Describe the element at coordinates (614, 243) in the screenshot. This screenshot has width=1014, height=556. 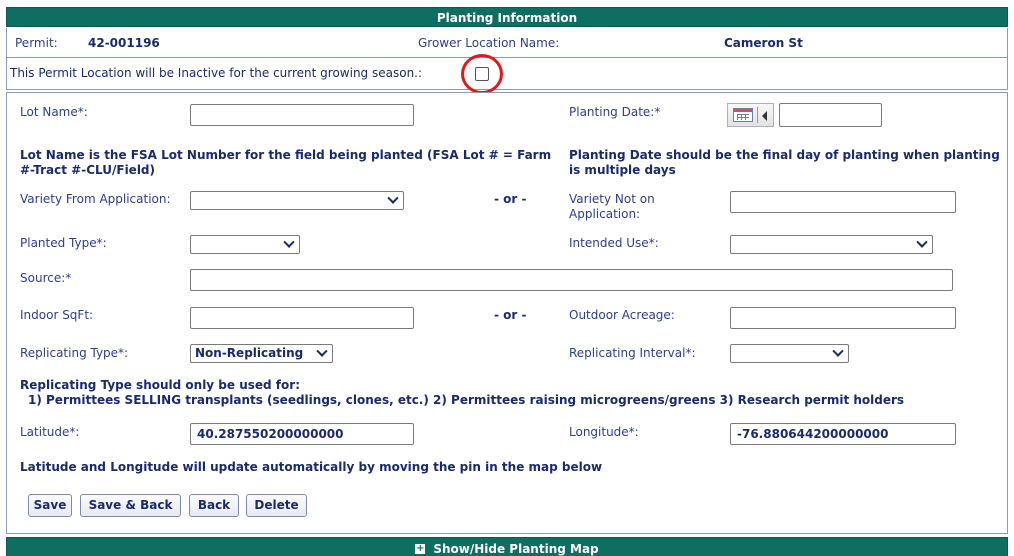
I see `intended-use-label: Intended Use*:` at that location.